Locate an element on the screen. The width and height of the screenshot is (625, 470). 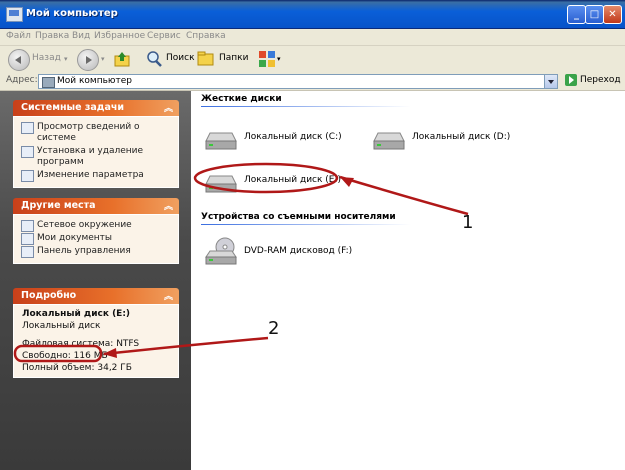
annotation-number-2: 2 is located at coordinates (274, 328).